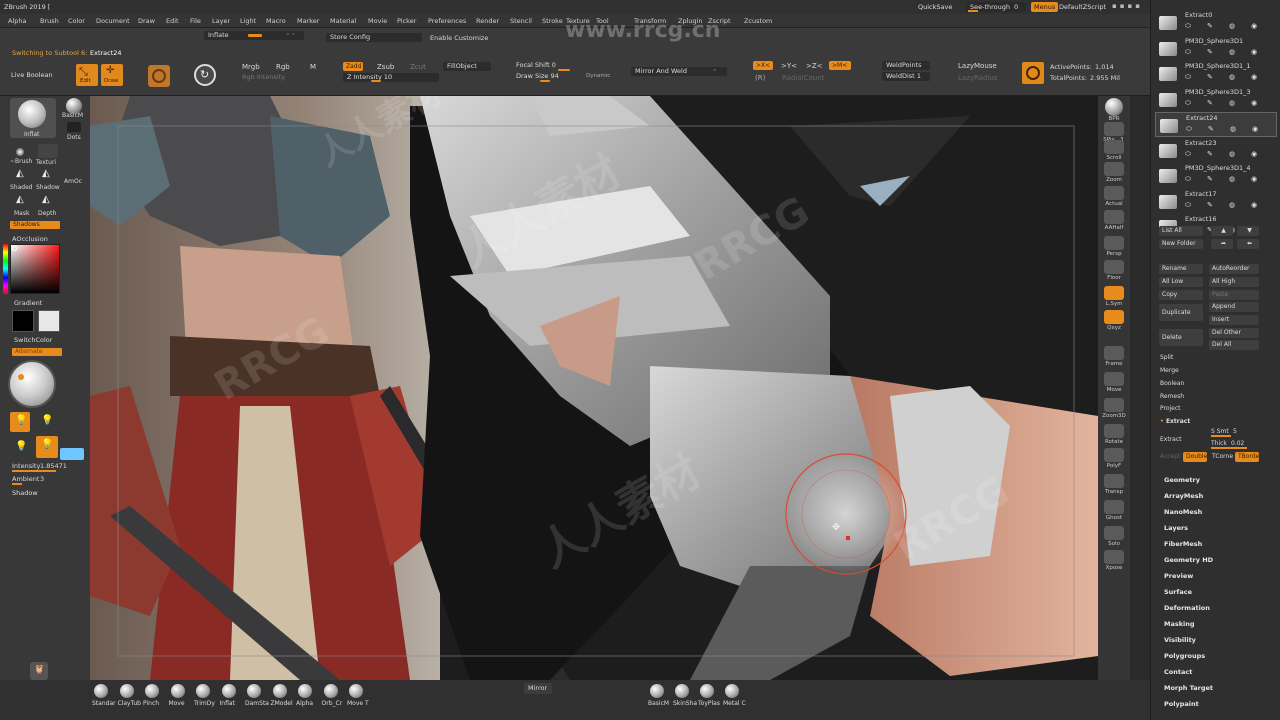 This screenshot has width=1280, height=720. I want to click on shadows-button: Shadows, so click(35, 225).